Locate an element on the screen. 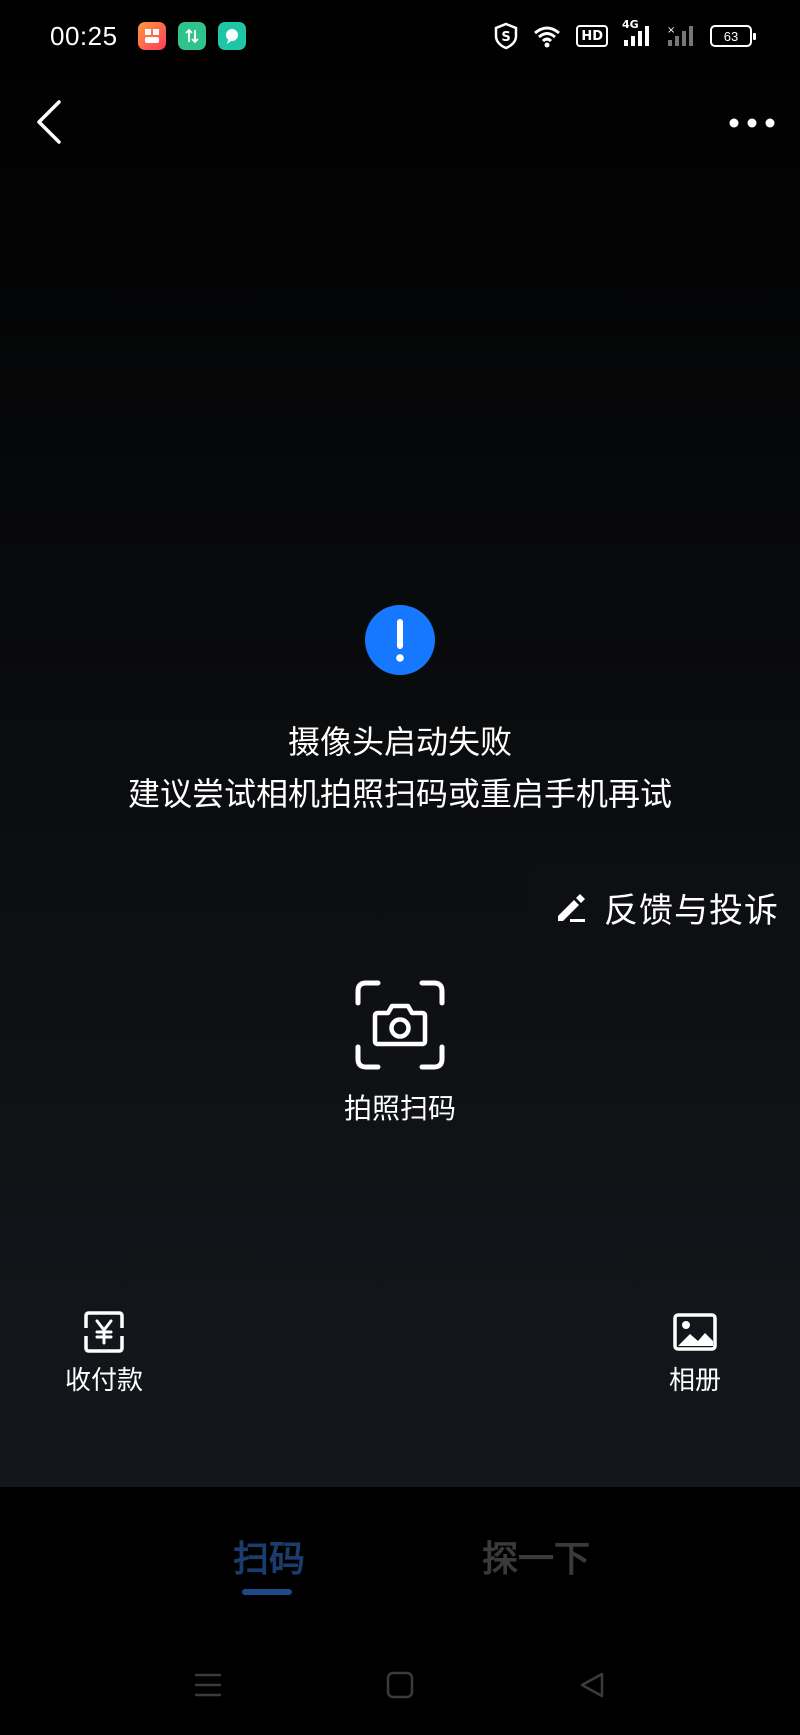 Image resolution: width=800 pixels, height=1735 pixels. error-title: 摄像头启动失败 is located at coordinates (399, 742).